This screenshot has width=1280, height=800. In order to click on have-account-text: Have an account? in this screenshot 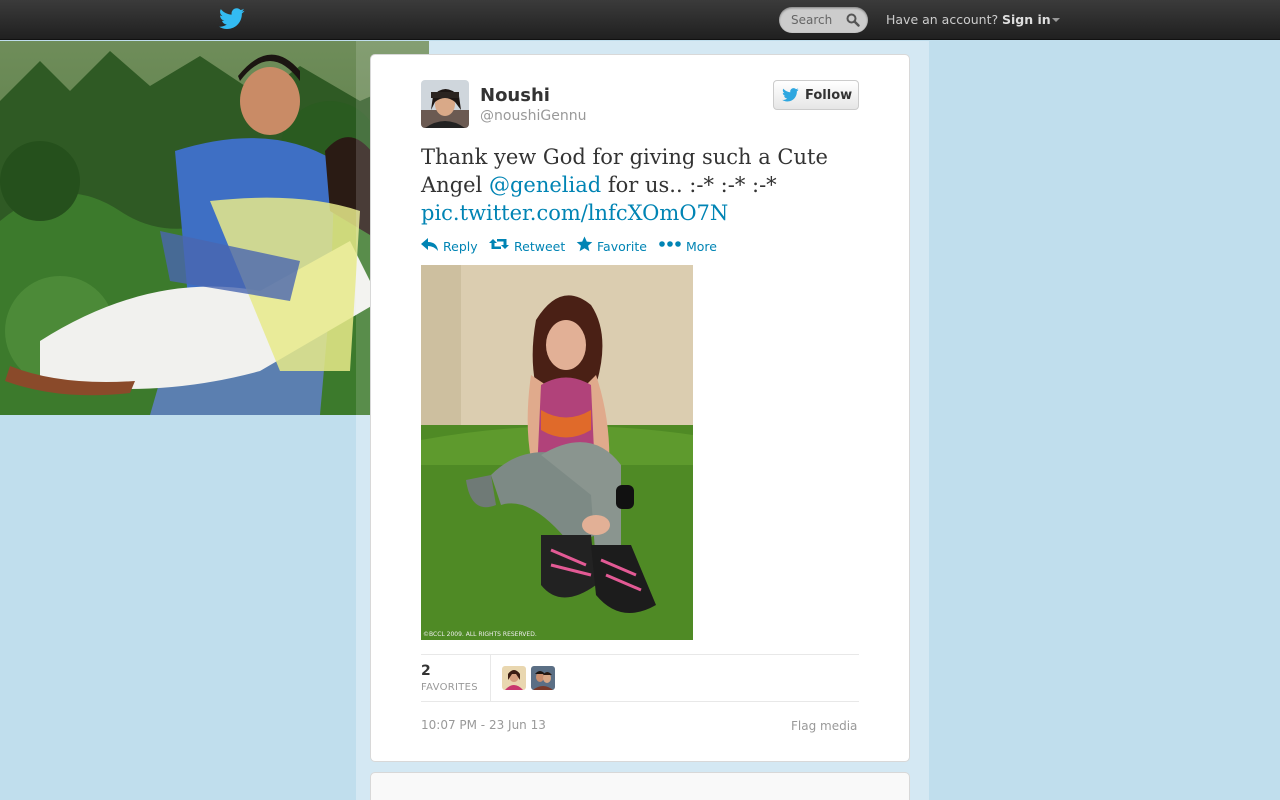, I will do `click(942, 19)`.